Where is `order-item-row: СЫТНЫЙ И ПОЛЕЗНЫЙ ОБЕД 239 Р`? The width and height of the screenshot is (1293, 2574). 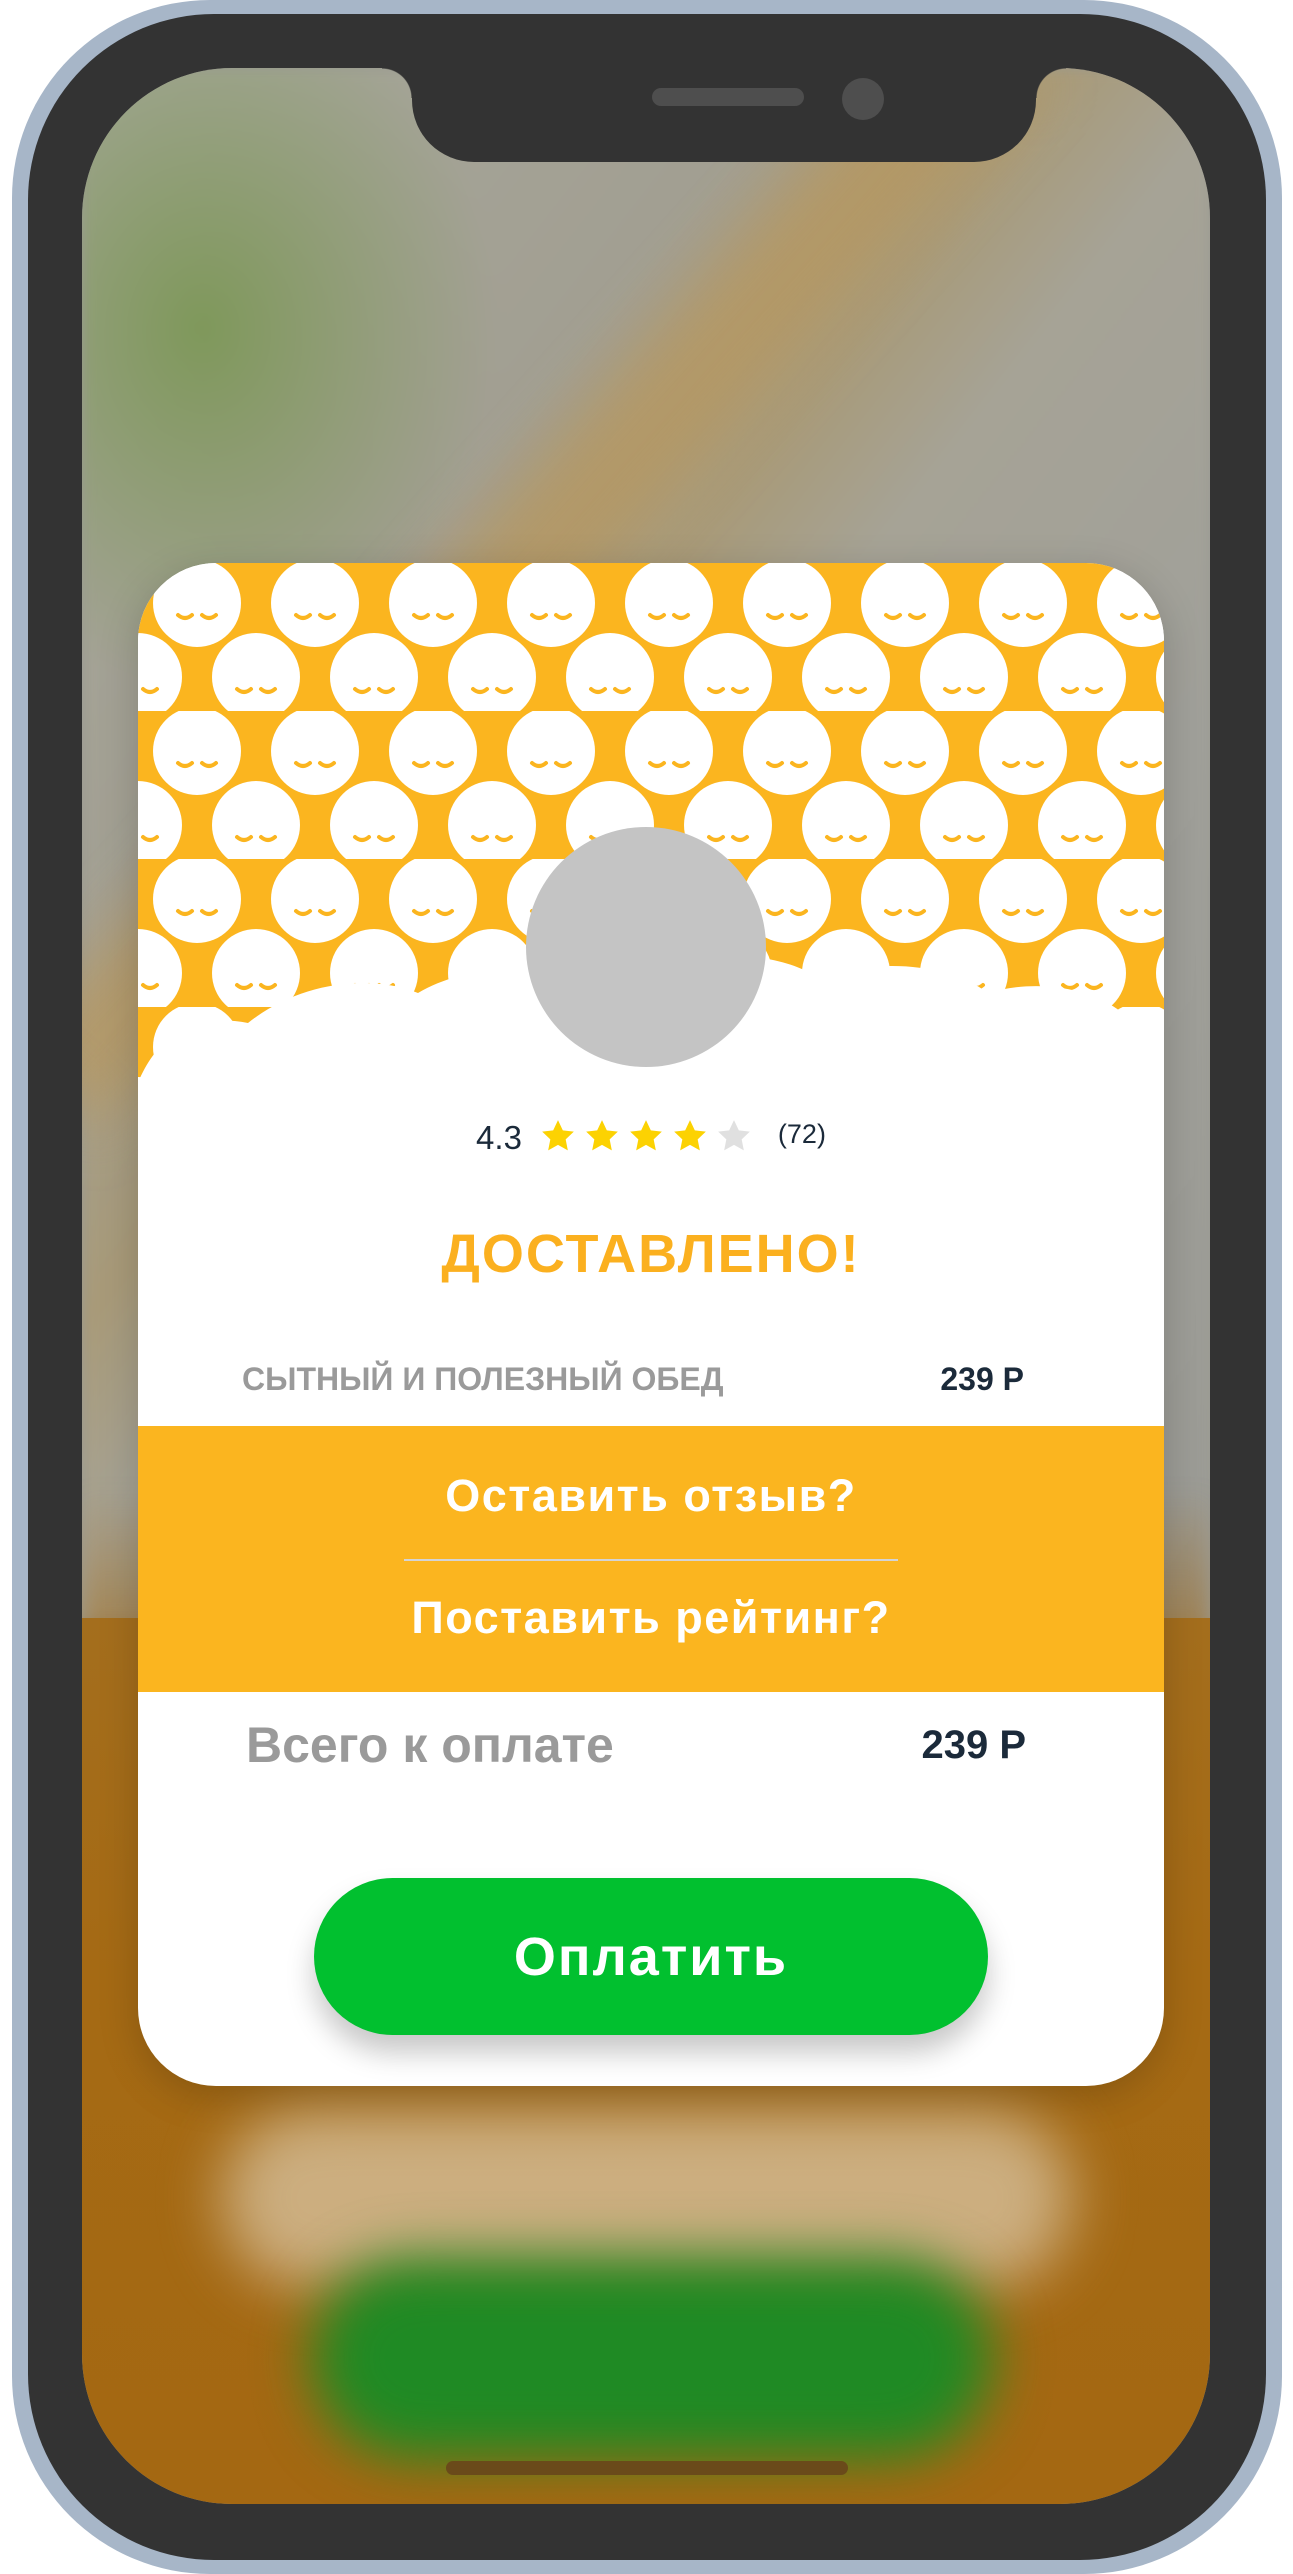 order-item-row: СЫТНЫЙ И ПОЛЕЗНЫЙ ОБЕД 239 Р is located at coordinates (633, 1379).